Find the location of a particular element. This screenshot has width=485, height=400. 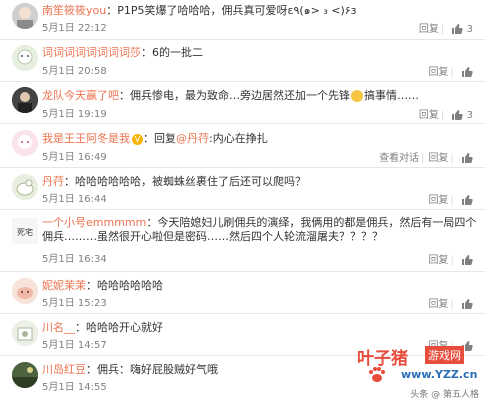

comment-username: 川岛红豆 is located at coordinates (64, 369).